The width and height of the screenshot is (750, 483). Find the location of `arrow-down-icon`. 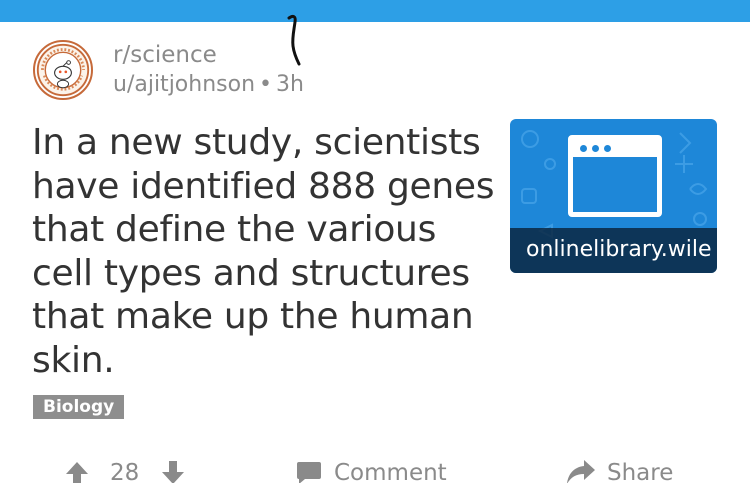

arrow-down-icon is located at coordinates (173, 471).